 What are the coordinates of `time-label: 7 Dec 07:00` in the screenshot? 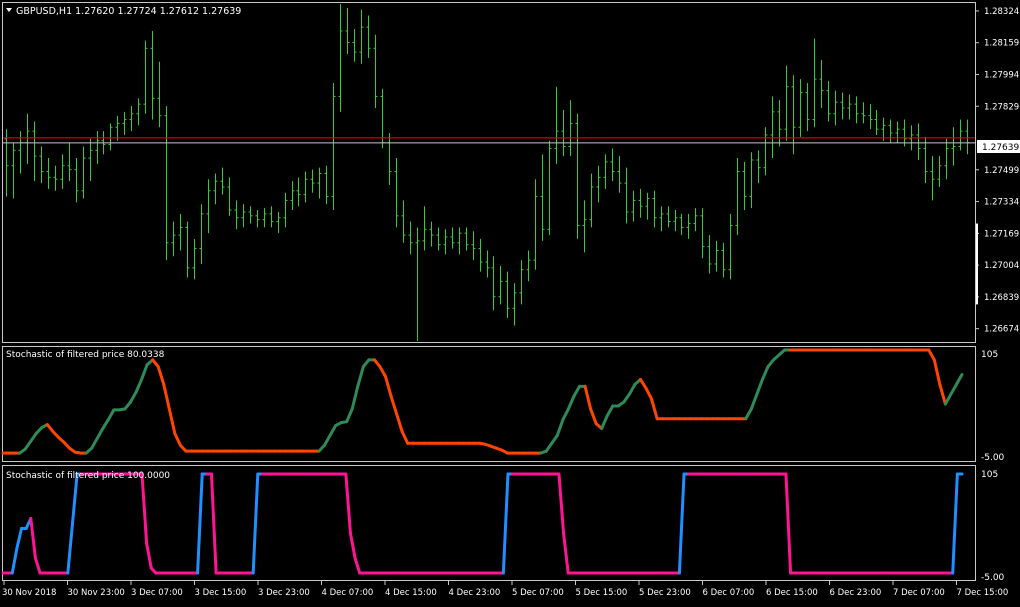 It's located at (919, 593).